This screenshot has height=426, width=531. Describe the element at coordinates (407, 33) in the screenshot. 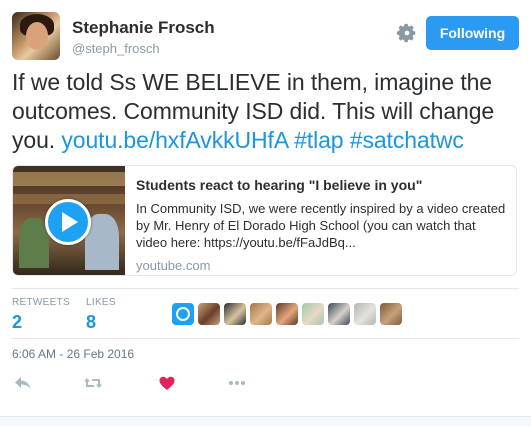

I see `gear-icon` at that location.